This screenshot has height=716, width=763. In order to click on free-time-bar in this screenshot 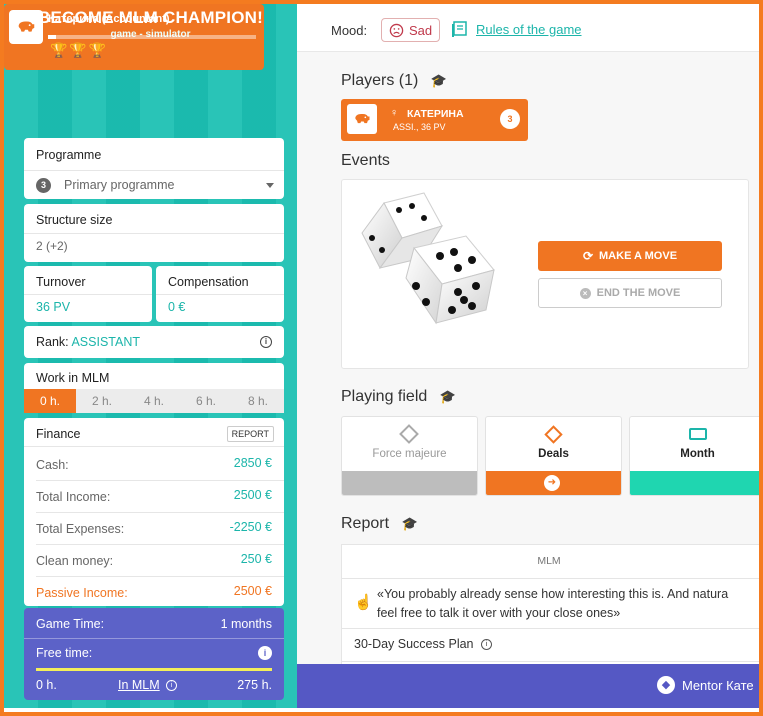, I will do `click(154, 669)`.